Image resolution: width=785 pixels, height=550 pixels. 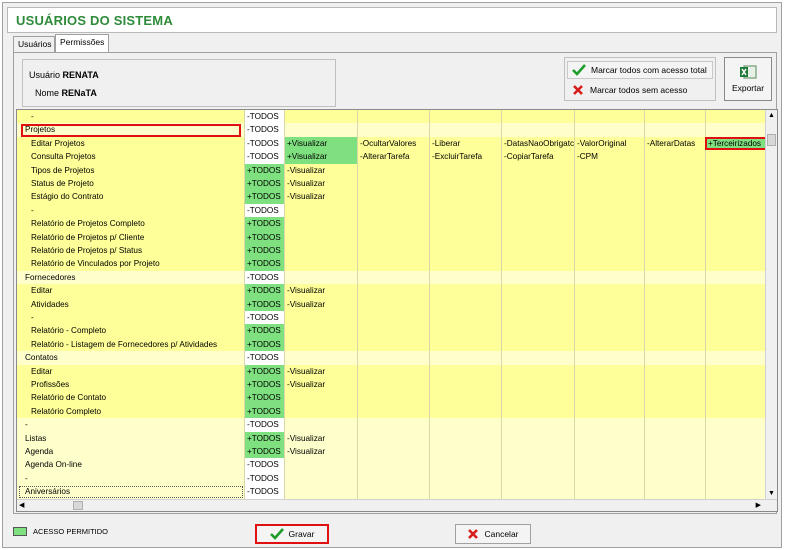 What do you see at coordinates (21, 505) in the screenshot?
I see `scroll-left-icon: ◀` at bounding box center [21, 505].